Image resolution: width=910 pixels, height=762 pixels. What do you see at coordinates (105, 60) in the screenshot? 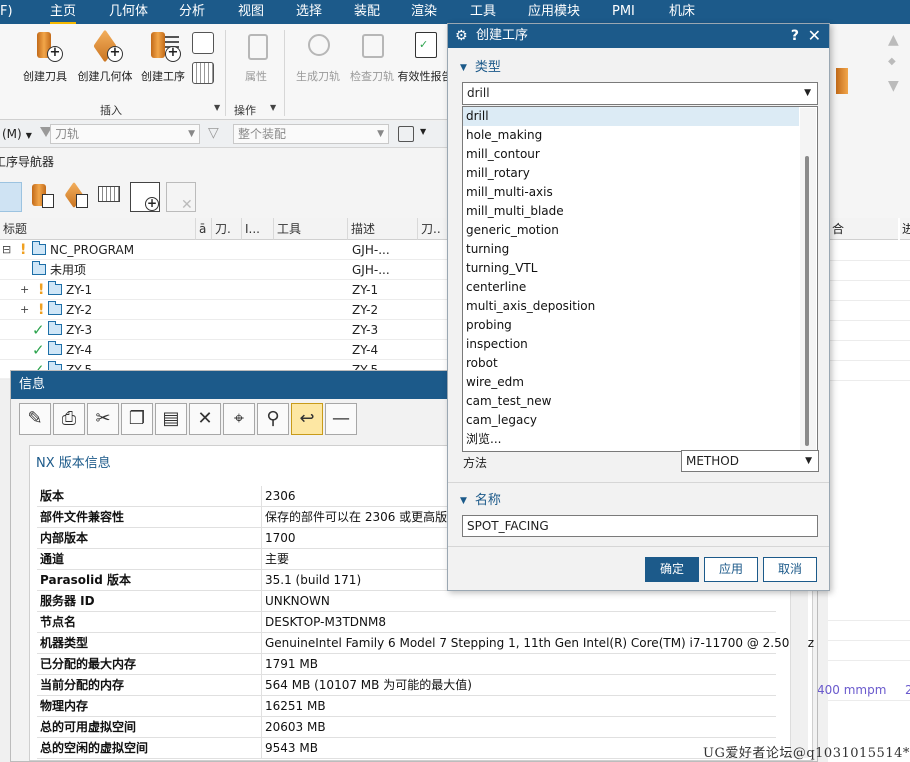
I see `create-geometry-button: + 创建几何体` at bounding box center [105, 60].